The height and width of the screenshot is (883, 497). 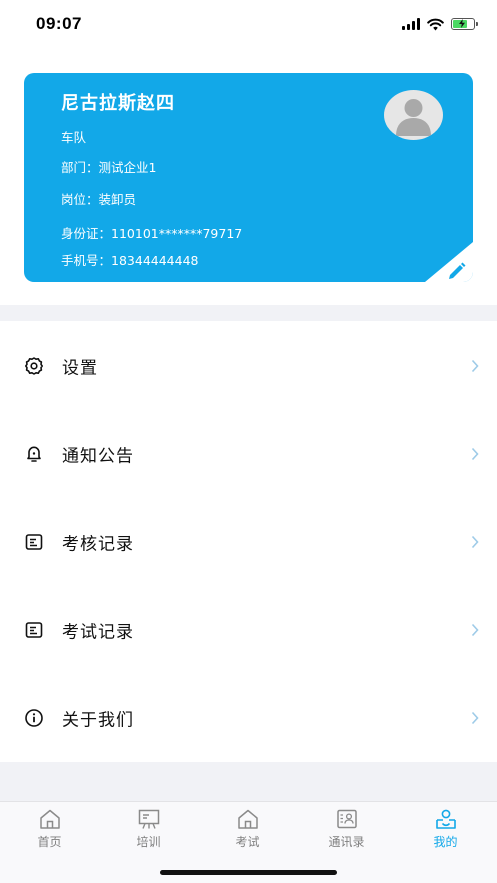 I want to click on department-label: 部门：, so click(x=80, y=167).